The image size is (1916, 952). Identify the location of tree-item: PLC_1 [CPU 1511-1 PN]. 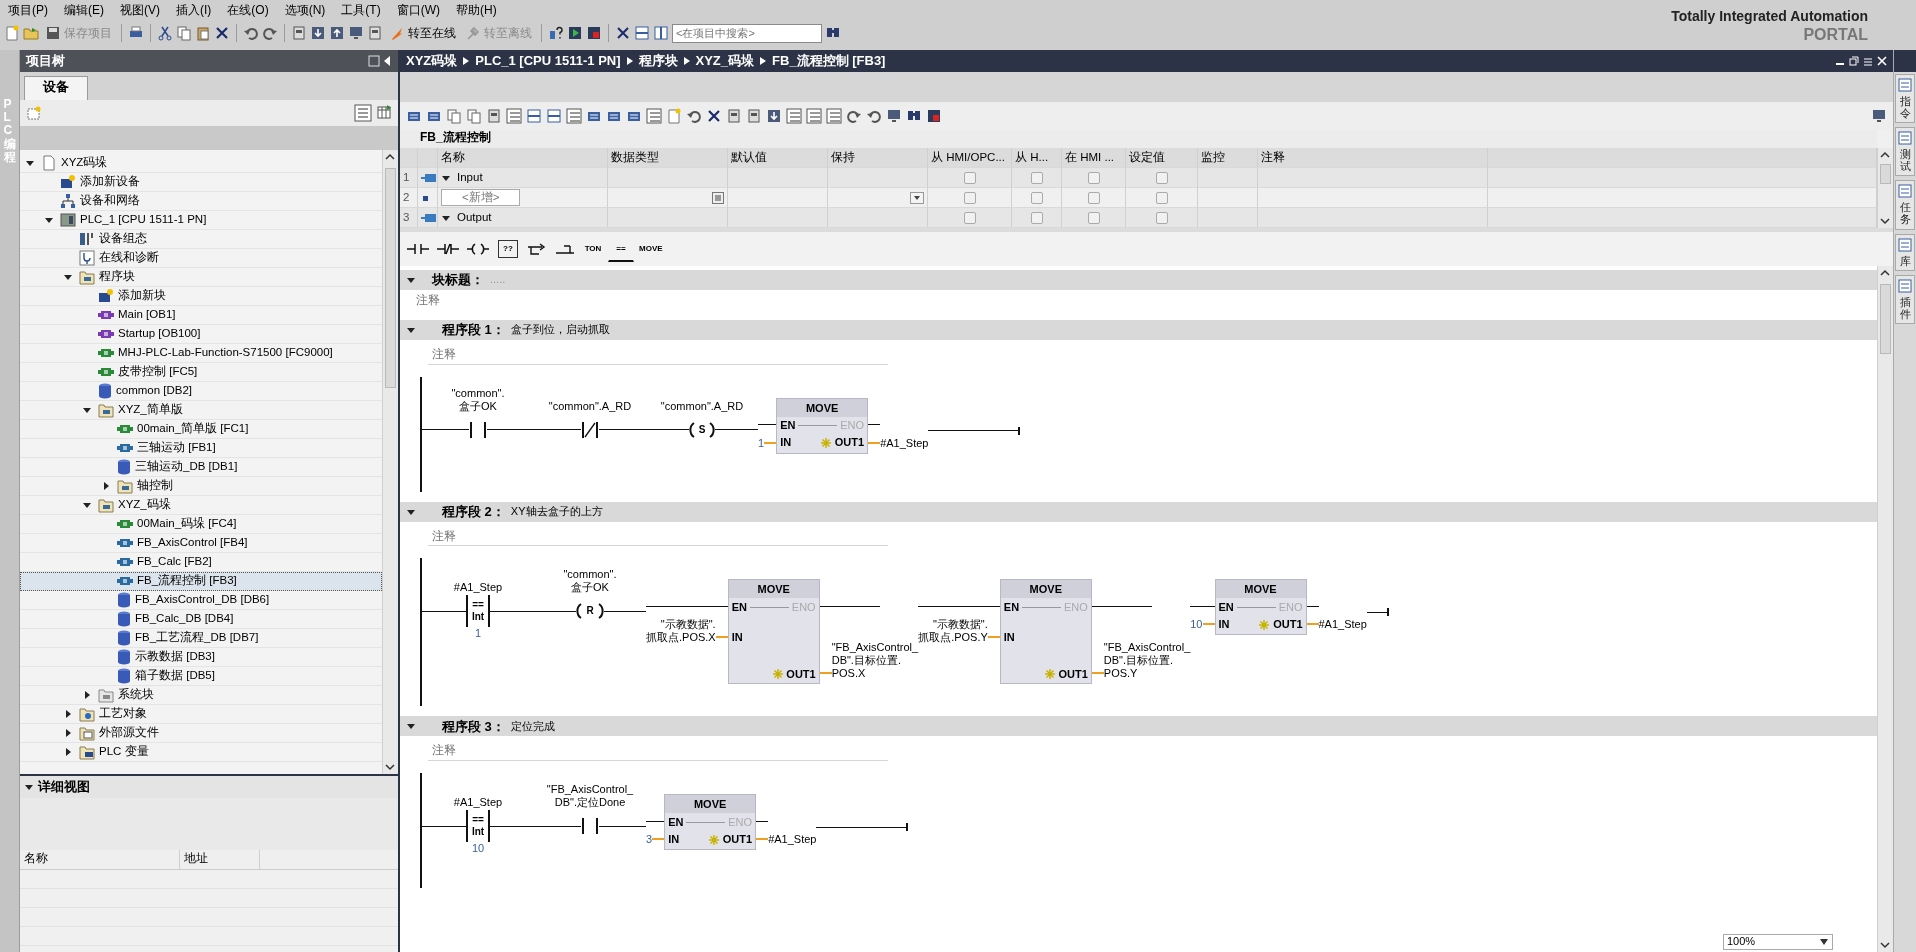
(201, 220).